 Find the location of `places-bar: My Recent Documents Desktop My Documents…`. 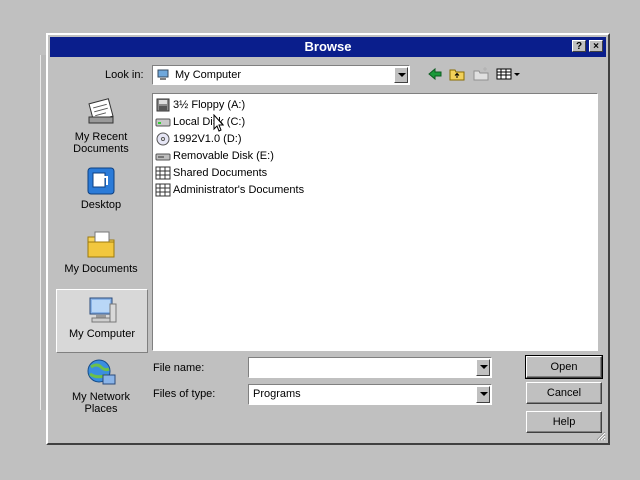

places-bar: My Recent Documents Desktop My Documents… is located at coordinates (102, 254).